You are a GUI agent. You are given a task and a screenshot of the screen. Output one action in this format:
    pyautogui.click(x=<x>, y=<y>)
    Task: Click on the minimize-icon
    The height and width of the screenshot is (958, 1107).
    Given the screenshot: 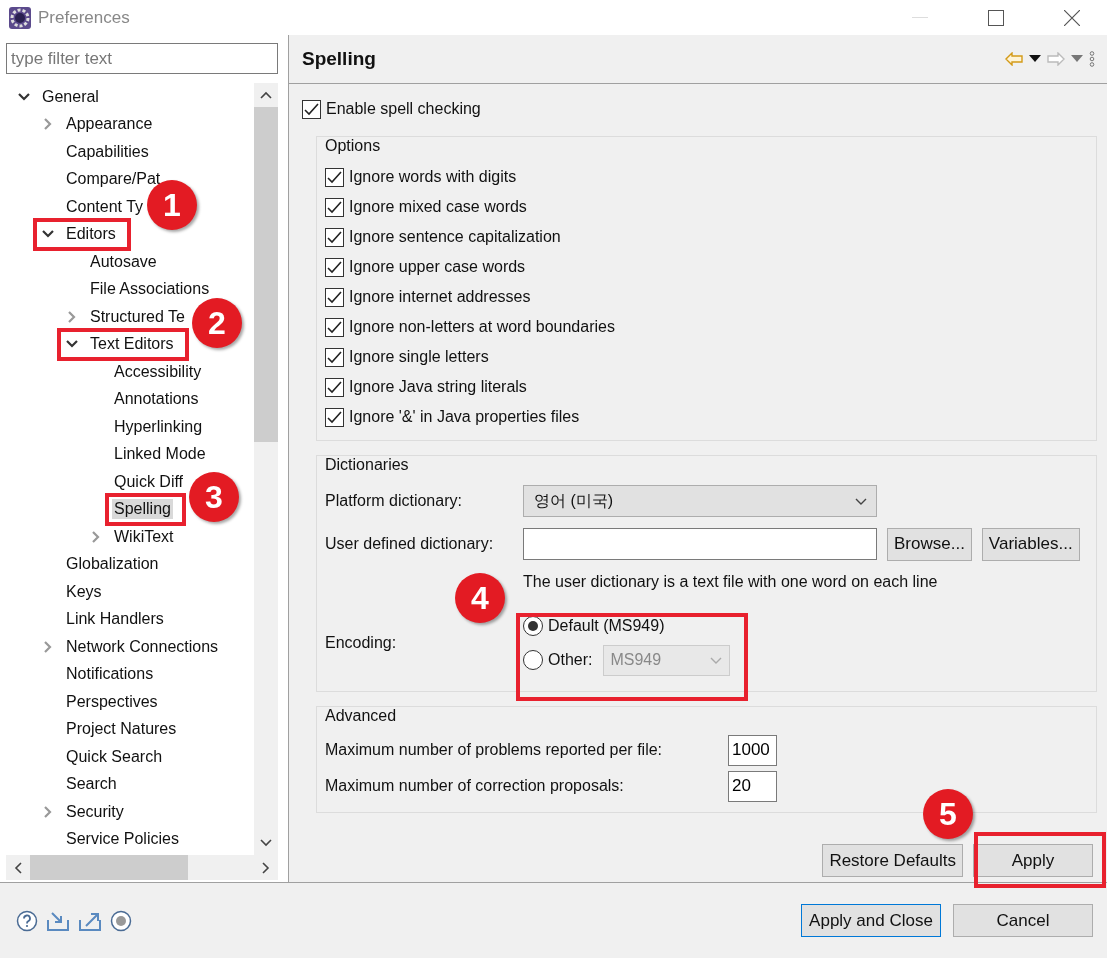 What is the action you would take?
    pyautogui.click(x=920, y=17)
    